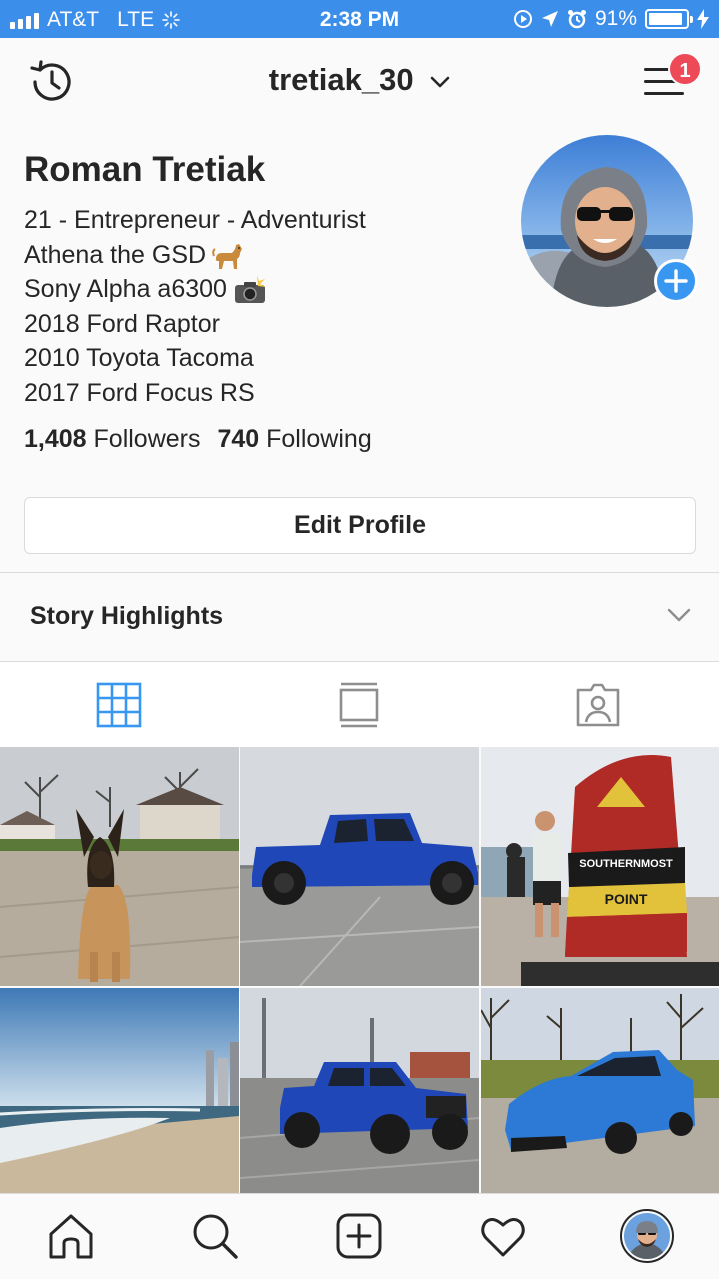  I want to click on profile-stats: 1,408 Followers 740 Following, so click(198, 439).